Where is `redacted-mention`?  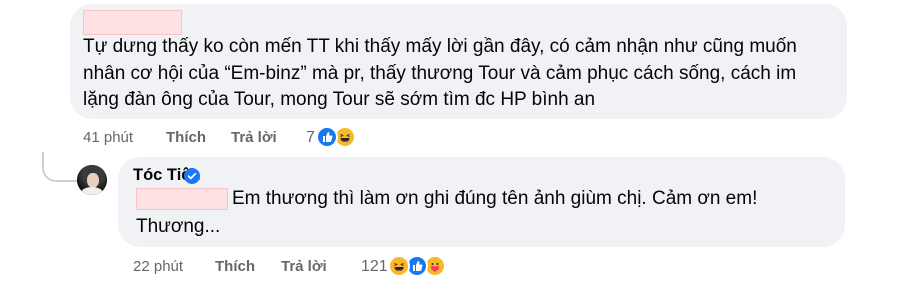 redacted-mention is located at coordinates (182, 199).